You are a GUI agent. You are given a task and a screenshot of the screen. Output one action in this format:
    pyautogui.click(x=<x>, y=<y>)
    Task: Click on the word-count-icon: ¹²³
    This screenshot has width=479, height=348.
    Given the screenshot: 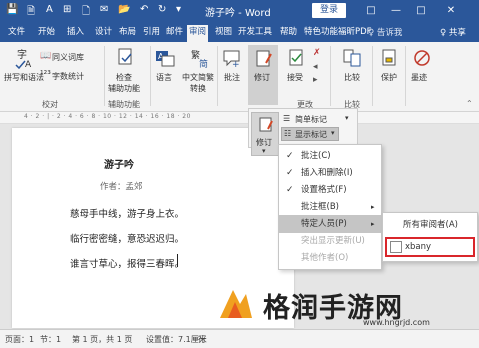 What is the action you would take?
    pyautogui.click(x=45, y=75)
    